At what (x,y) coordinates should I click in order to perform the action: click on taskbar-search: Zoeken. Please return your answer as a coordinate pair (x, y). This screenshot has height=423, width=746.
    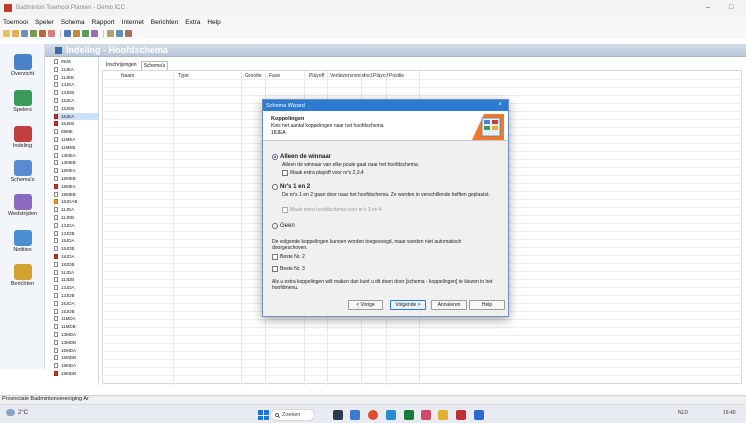
    Looking at the image, I should click on (292, 415).